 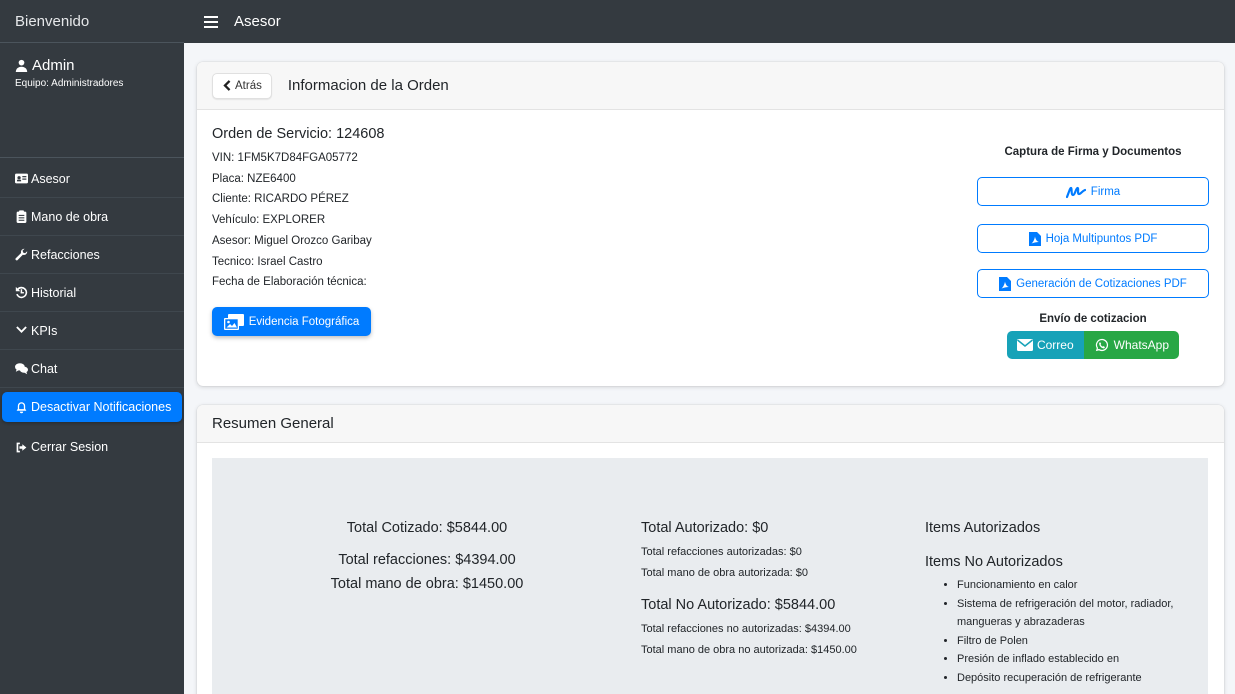 What do you see at coordinates (738, 605) in the screenshot?
I see `total-no-autorizado: Total No Autorizado: $5844.00` at bounding box center [738, 605].